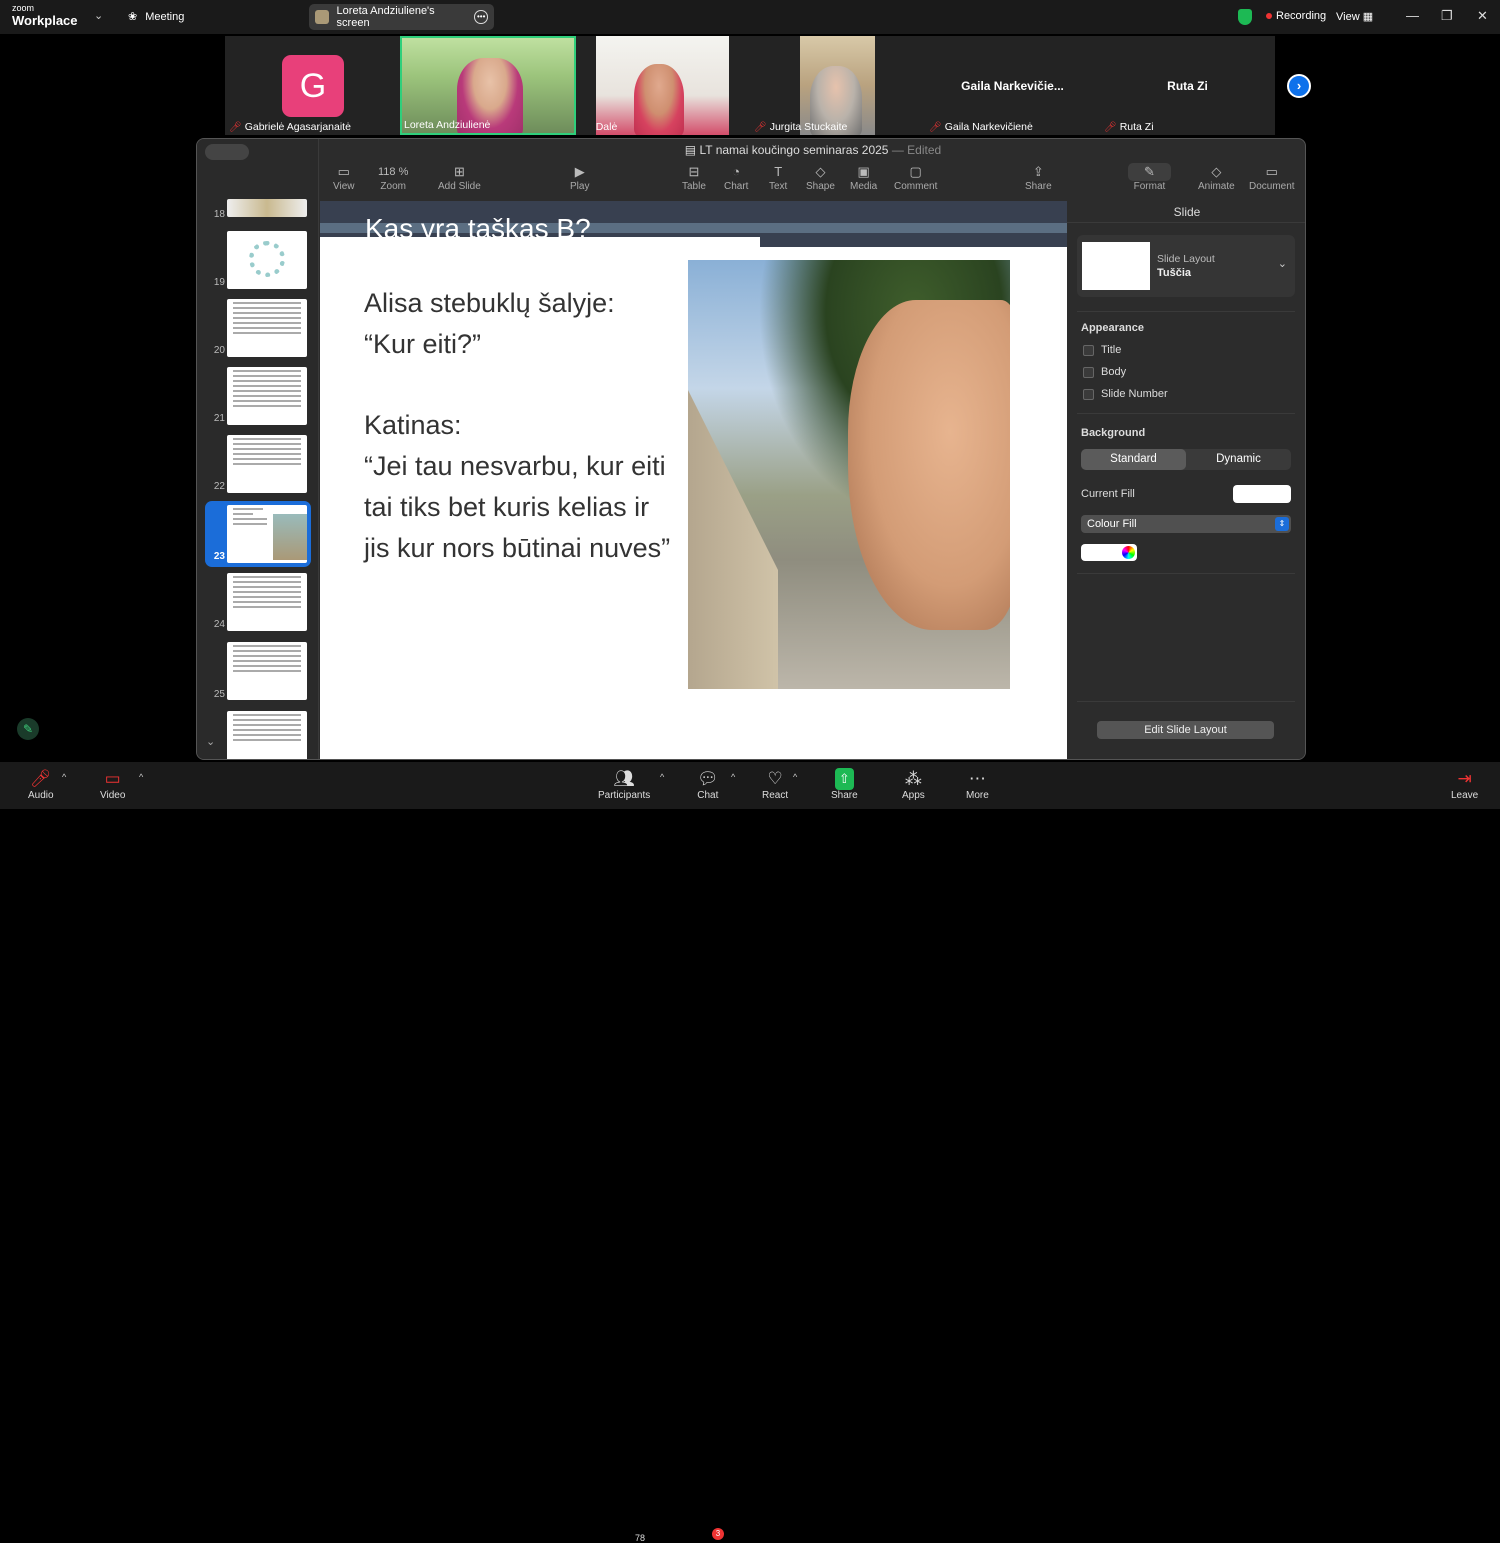  What do you see at coordinates (1186, 266) in the screenshot?
I see `slide-layout-picker: Slide Layout Tuščia ⌄` at bounding box center [1186, 266].